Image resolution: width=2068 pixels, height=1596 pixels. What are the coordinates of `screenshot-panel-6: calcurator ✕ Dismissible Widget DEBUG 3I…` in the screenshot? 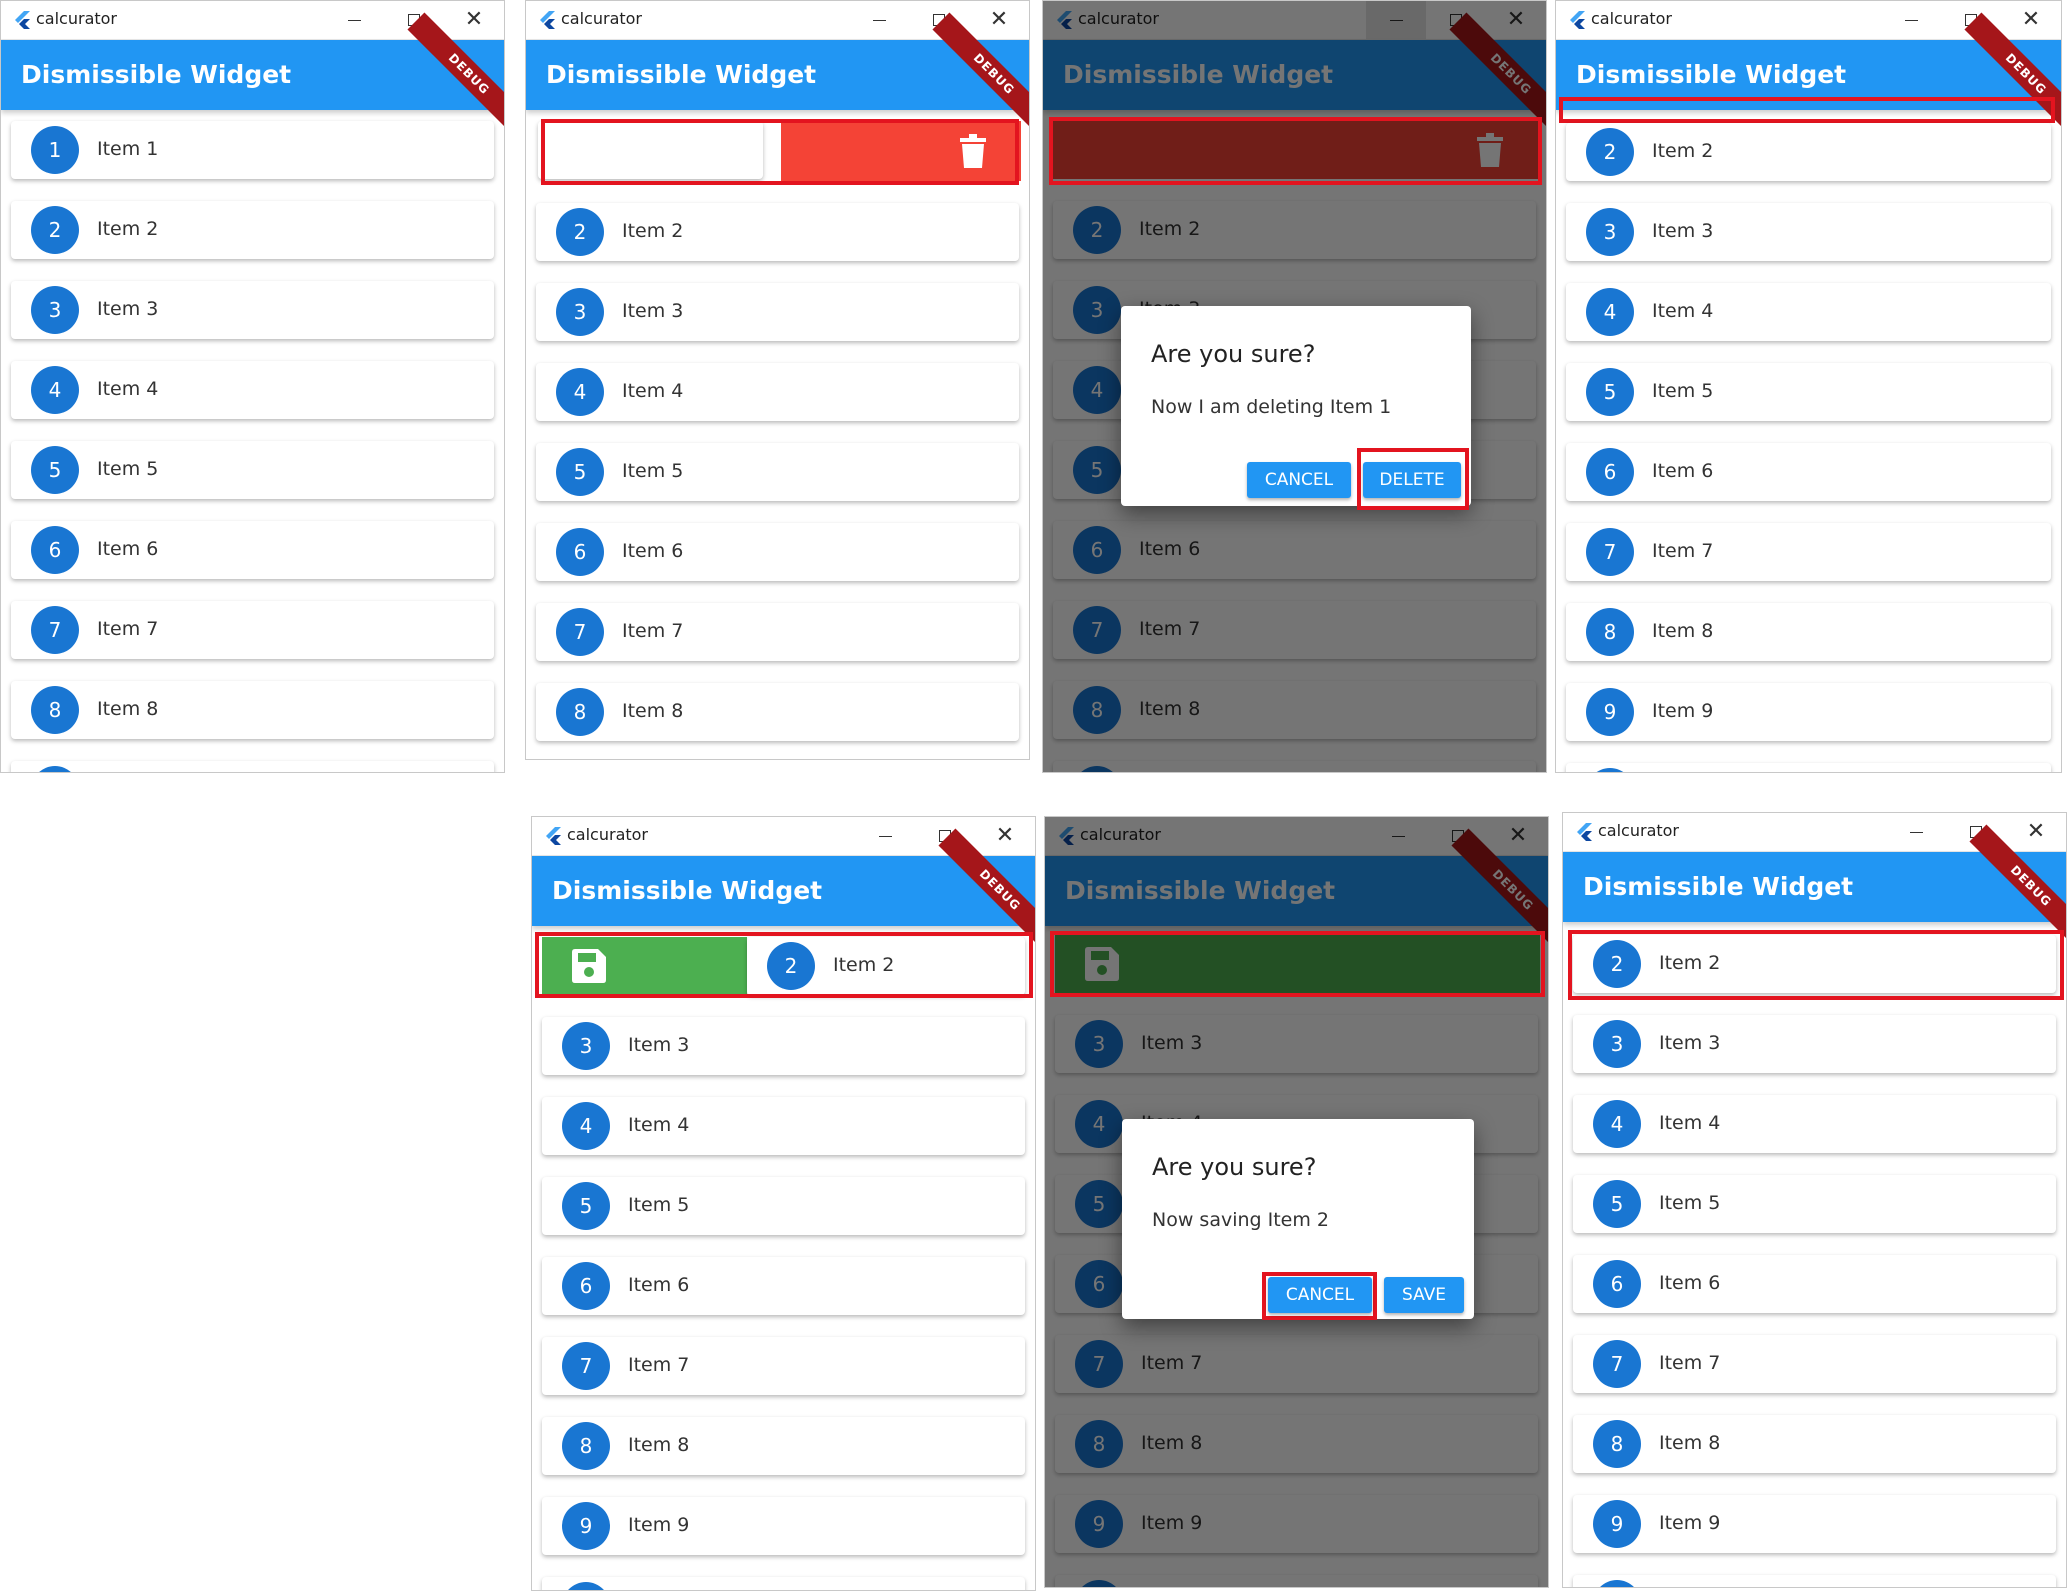 It's located at (1296, 1202).